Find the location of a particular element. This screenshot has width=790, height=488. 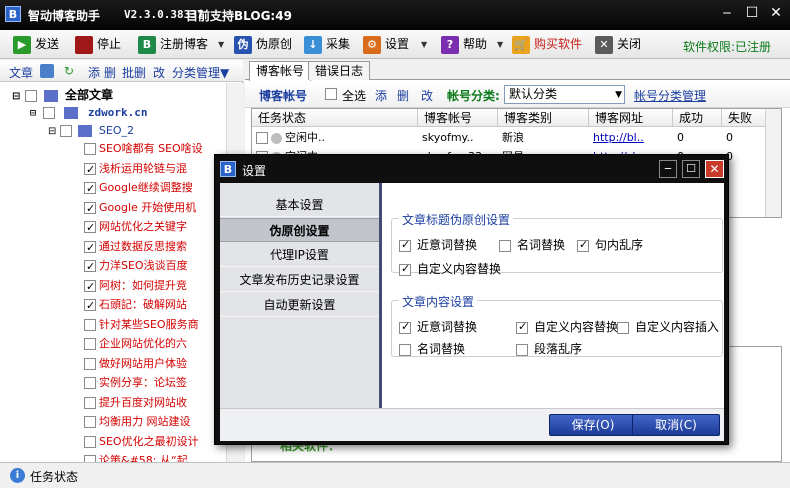

tree-root: ⊟ 全部文章 is located at coordinates (62, 95).